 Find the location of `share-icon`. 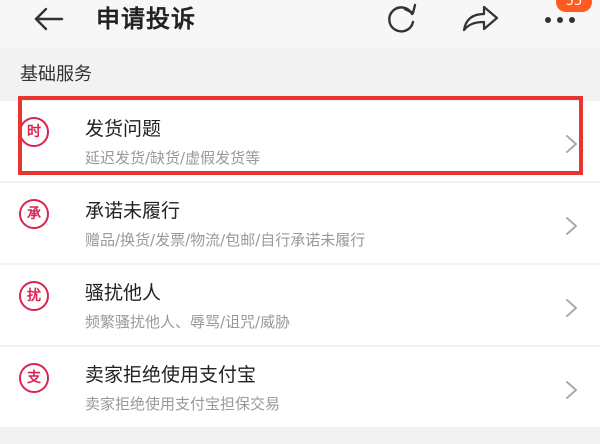

share-icon is located at coordinates (480, 19).